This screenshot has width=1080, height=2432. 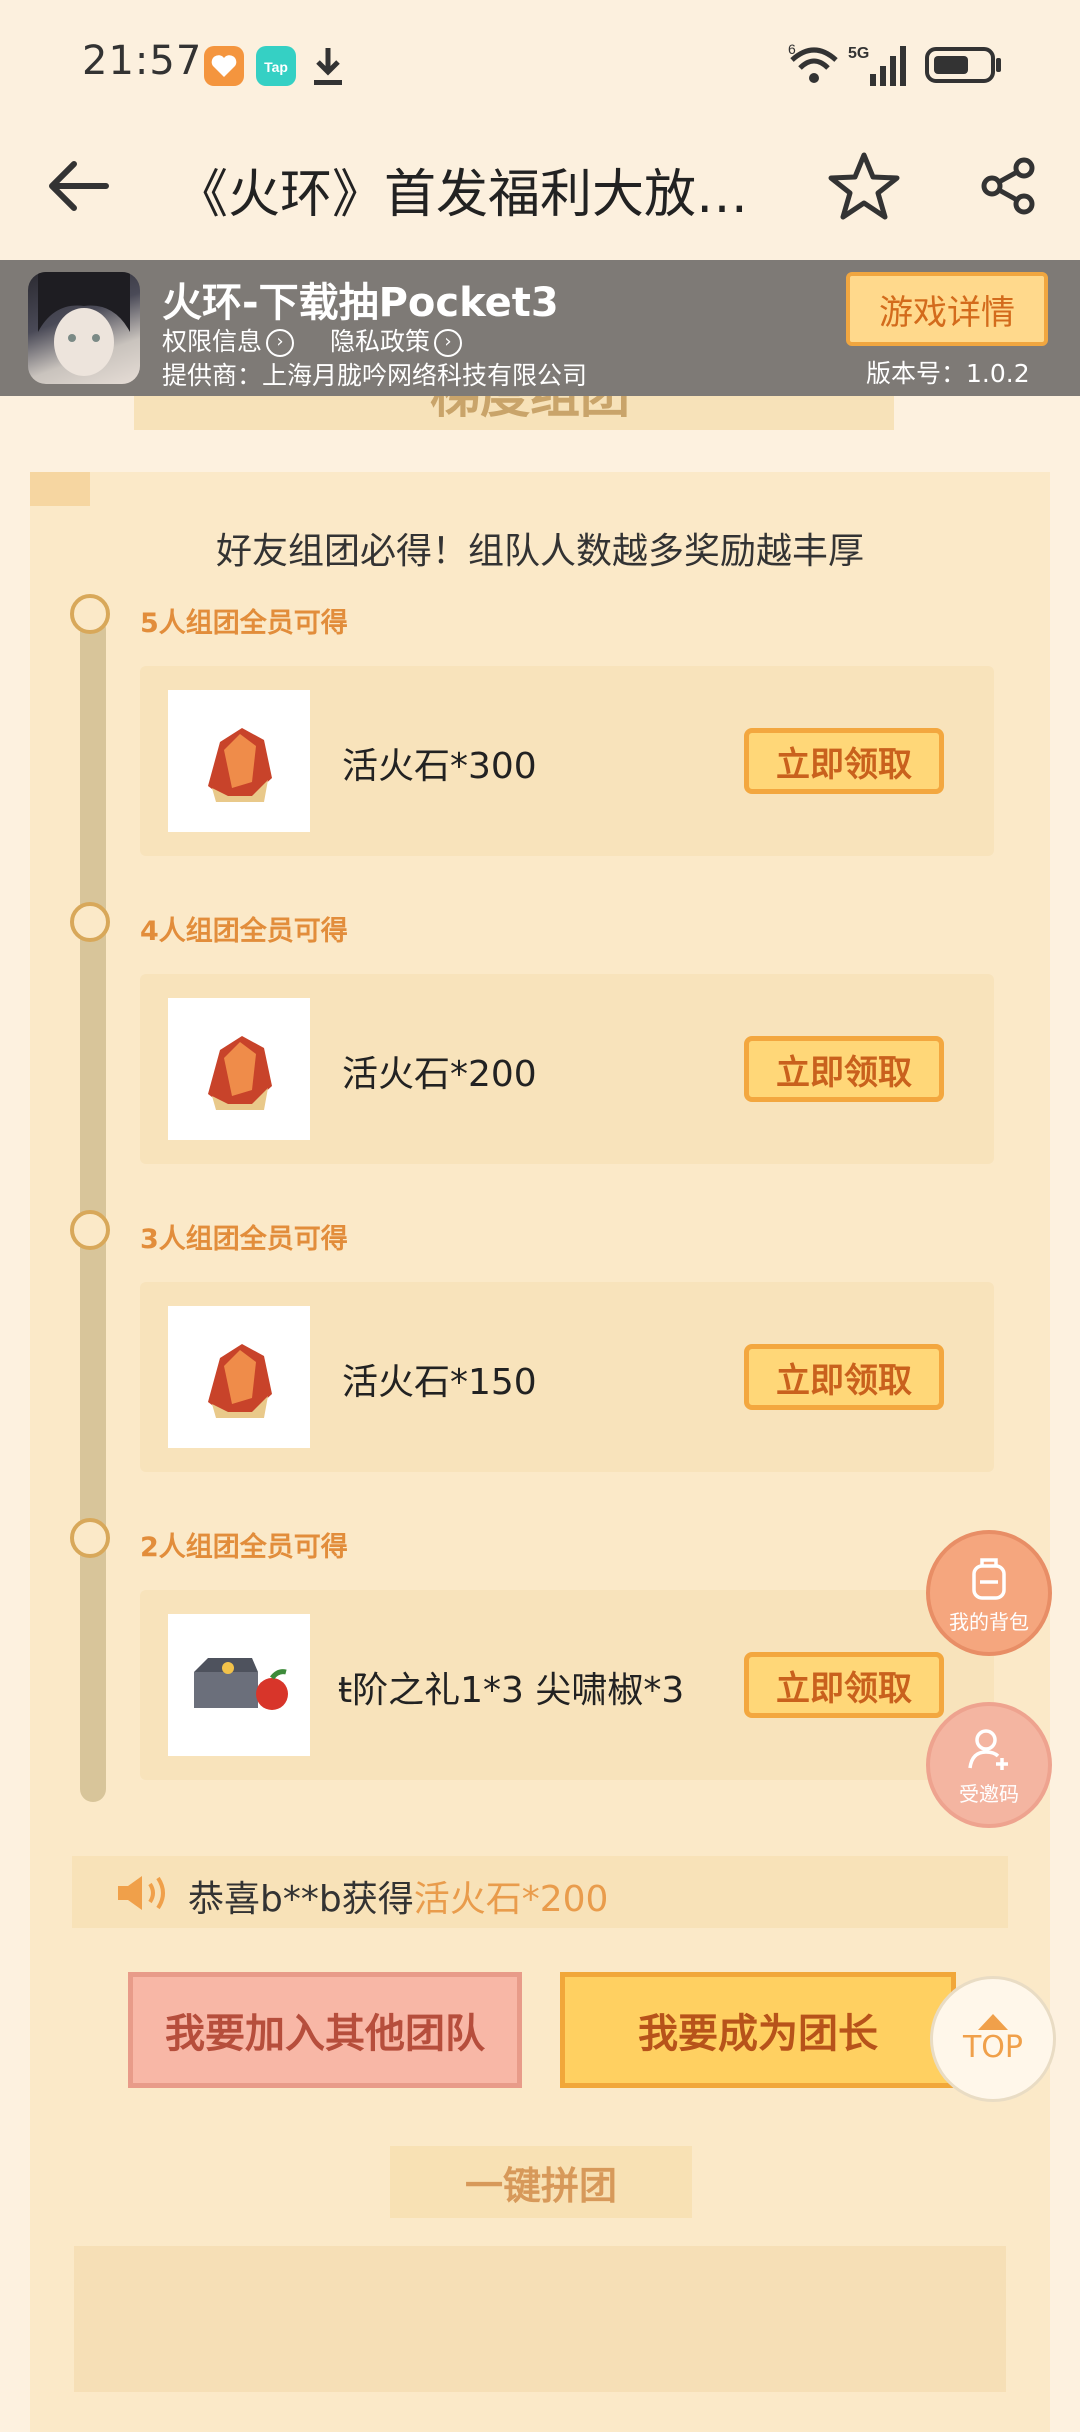 I want to click on quick-match-area, so click(x=540, y=2319).